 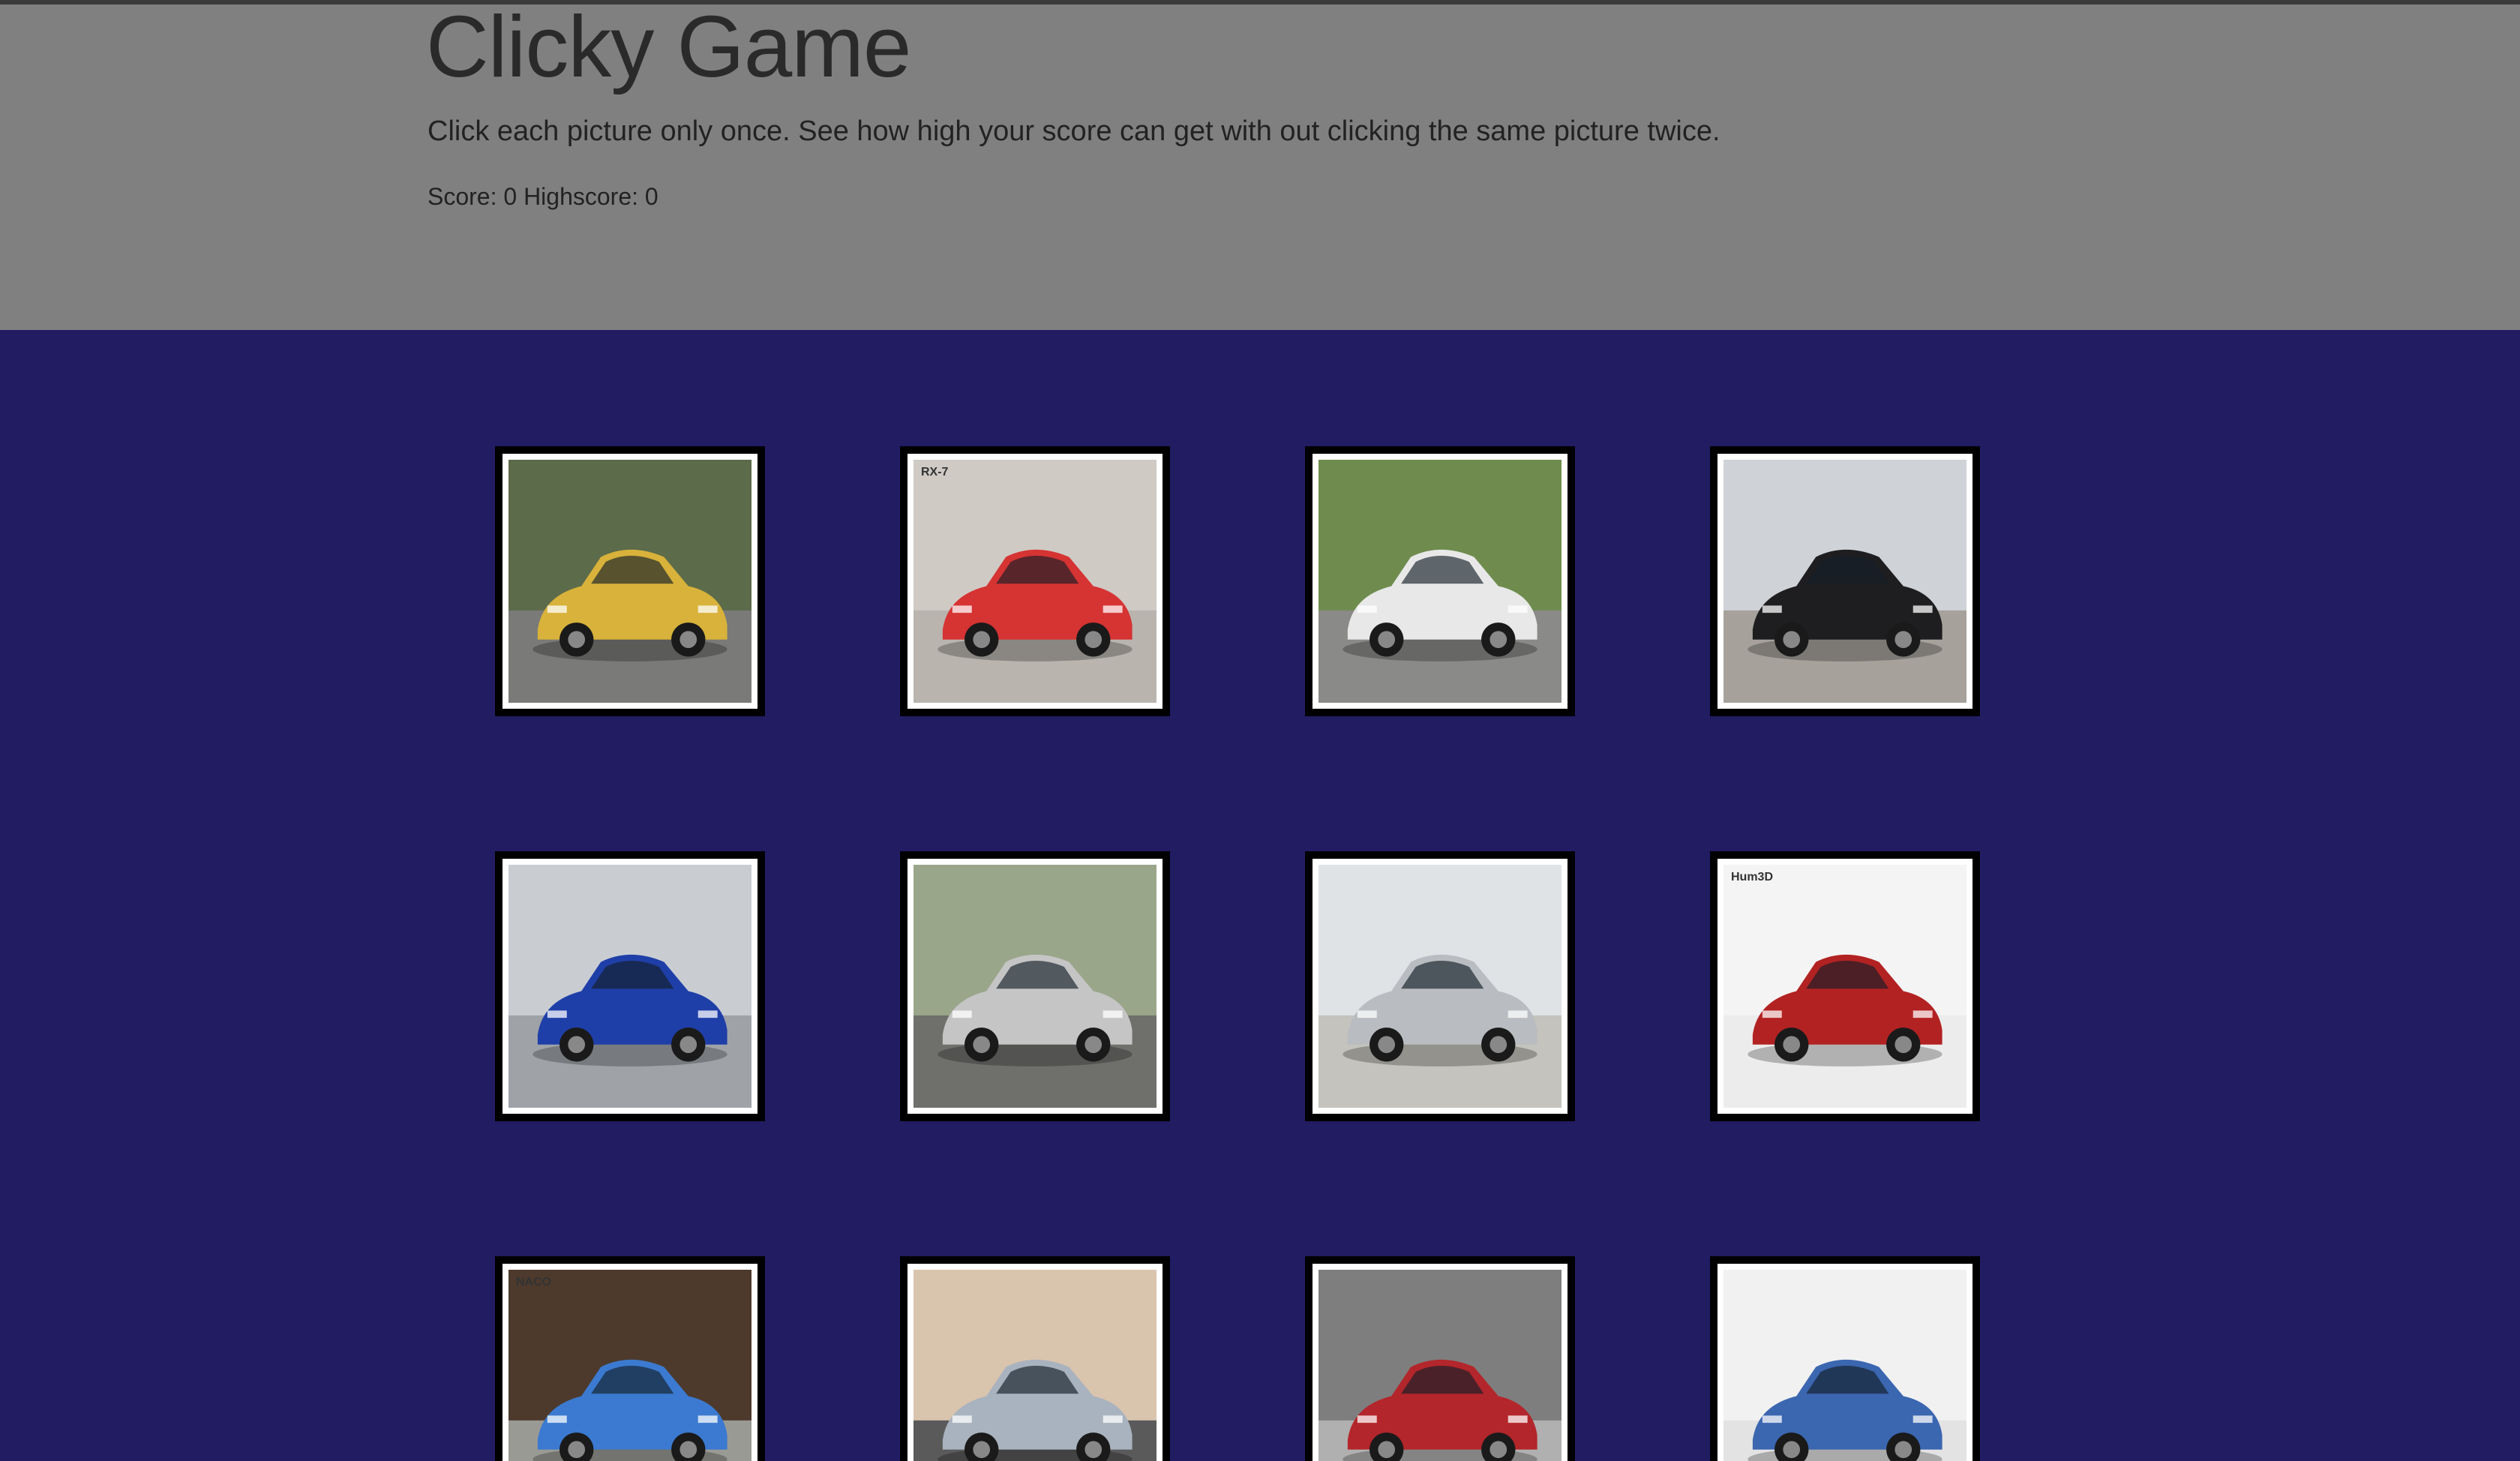 I want to click on card-silver-gtr, so click(x=1440, y=986).